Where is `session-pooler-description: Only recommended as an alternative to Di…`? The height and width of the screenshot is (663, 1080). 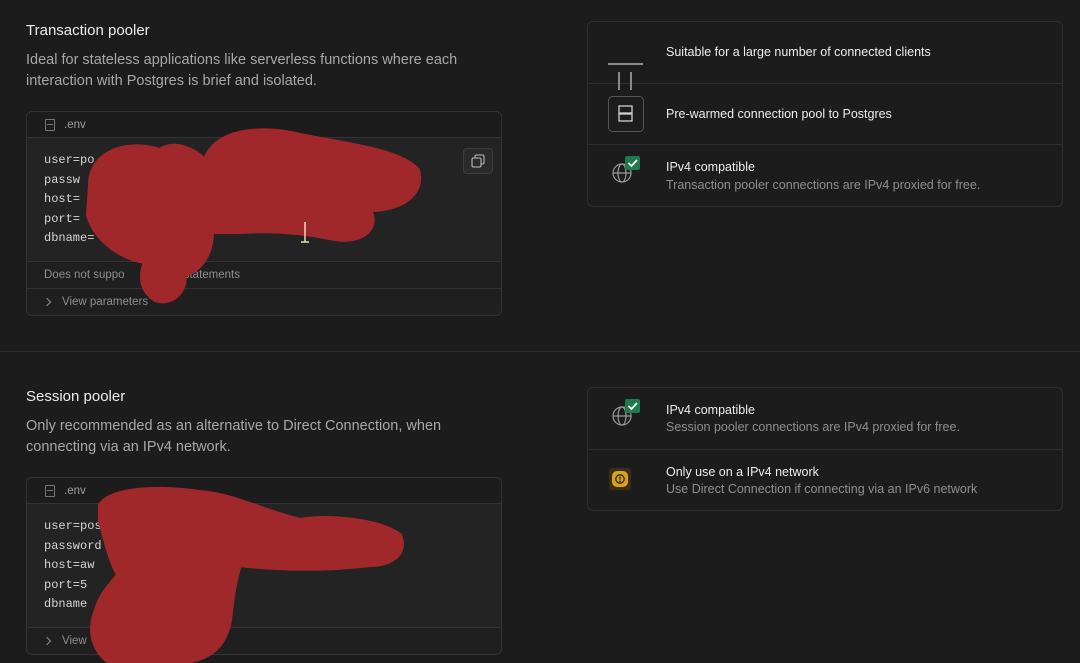 session-pooler-description: Only recommended as an alternative to Di… is located at coordinates (234, 436).